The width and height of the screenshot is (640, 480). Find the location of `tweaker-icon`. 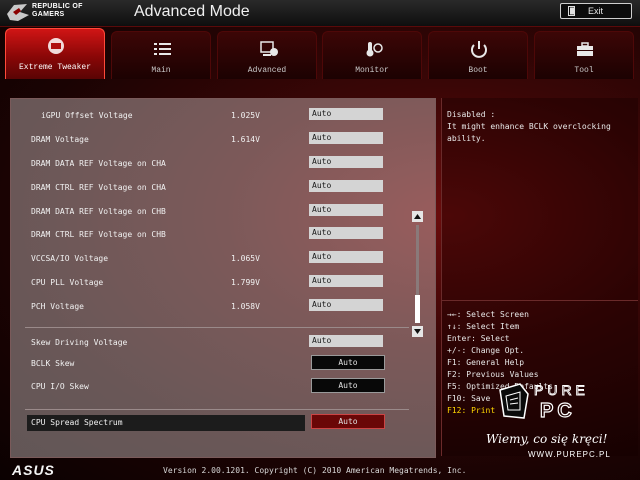

tweaker-icon is located at coordinates (56, 46).